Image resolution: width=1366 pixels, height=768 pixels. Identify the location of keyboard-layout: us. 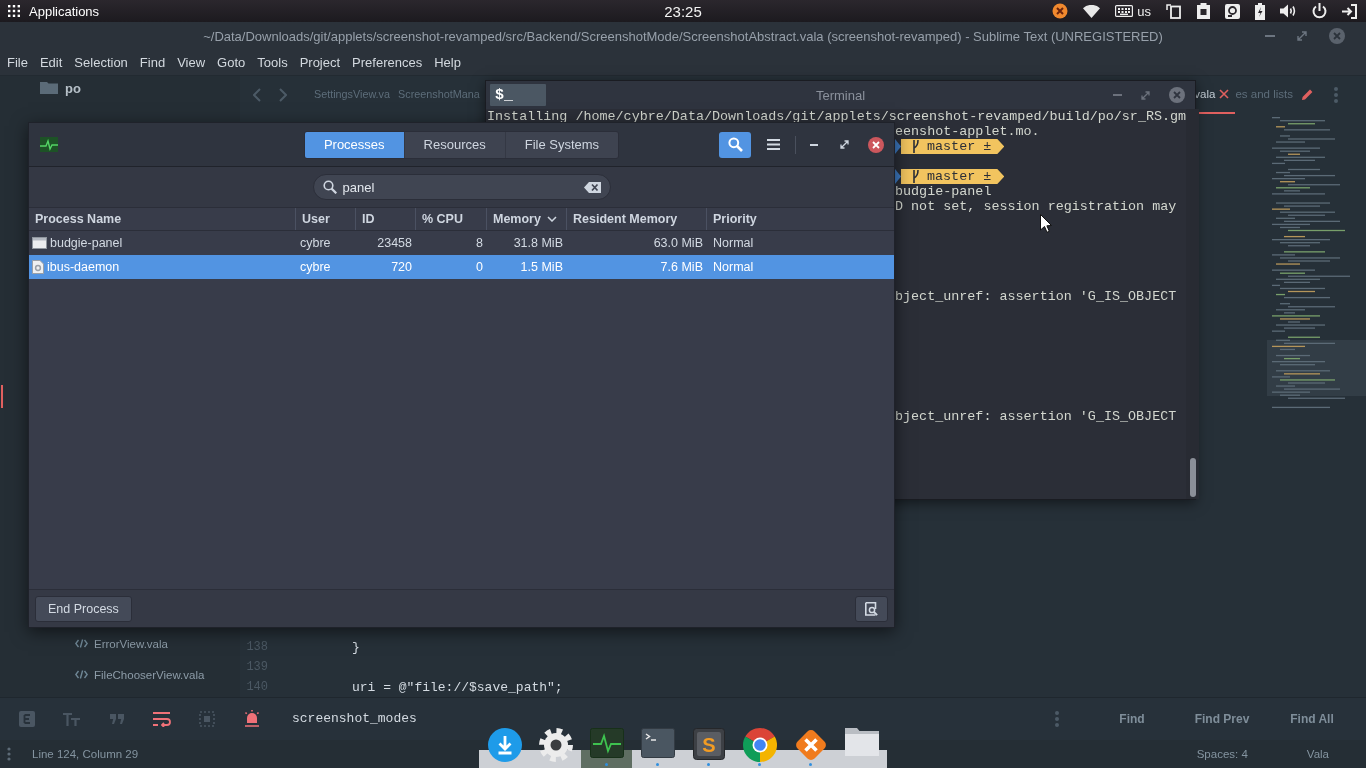
(1144, 11).